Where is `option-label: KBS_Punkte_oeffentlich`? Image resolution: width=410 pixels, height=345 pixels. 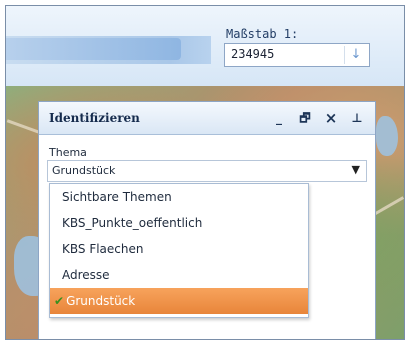 option-label: KBS_Punkte_oeffentlich is located at coordinates (132, 223).